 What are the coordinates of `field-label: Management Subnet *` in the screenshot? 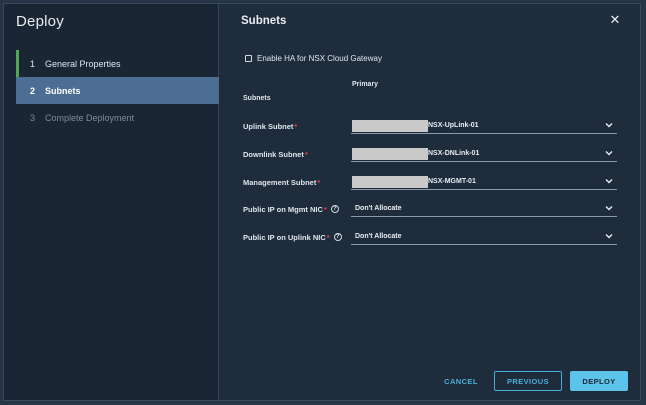 It's located at (297, 182).